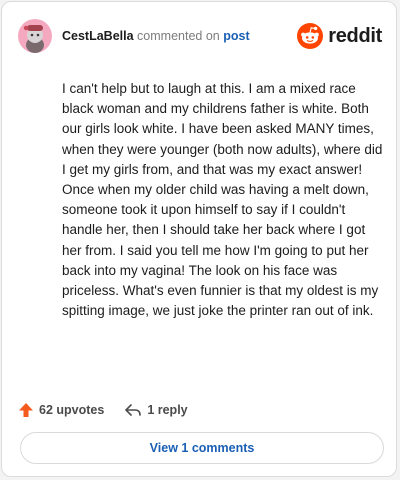 Image resolution: width=400 pixels, height=480 pixels. Describe the element at coordinates (178, 36) in the screenshot. I see `commented-on-text: commented on` at that location.